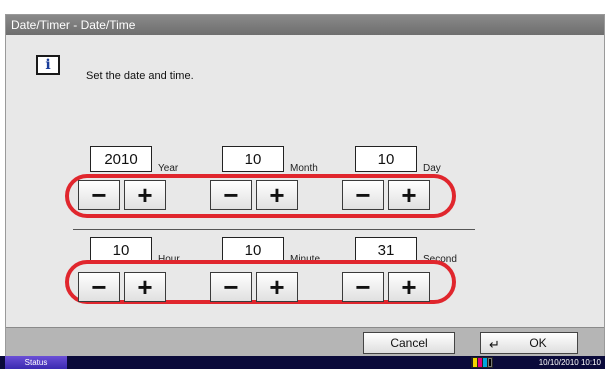 The width and height of the screenshot is (605, 369). I want to click on year-field: 2010, so click(121, 159).